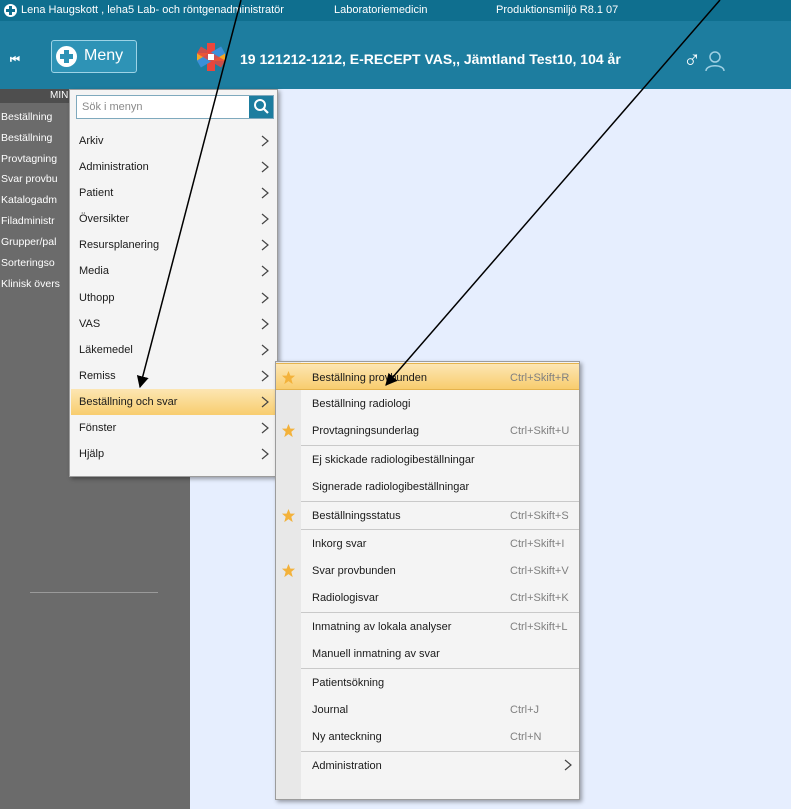 The image size is (791, 809). Describe the element at coordinates (97, 298) in the screenshot. I see `menu-item-label: Uthopp` at that location.